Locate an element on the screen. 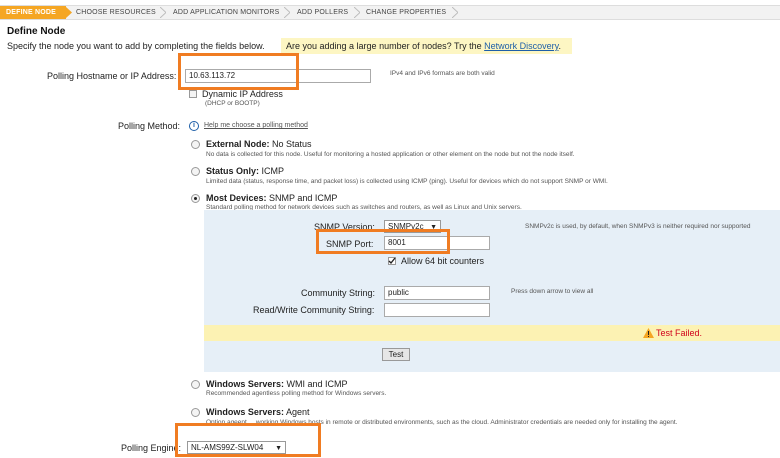  rw-community-string-label: Read/Write Community String: is located at coordinates (314, 310).